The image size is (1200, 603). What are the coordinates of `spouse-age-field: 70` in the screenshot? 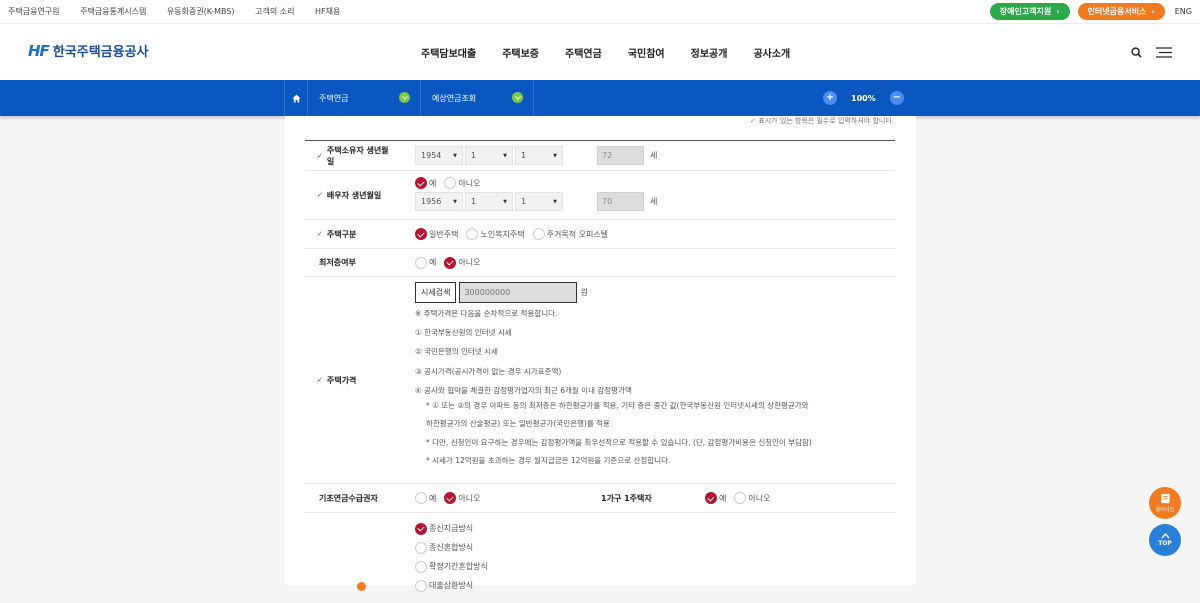 It's located at (620, 201).